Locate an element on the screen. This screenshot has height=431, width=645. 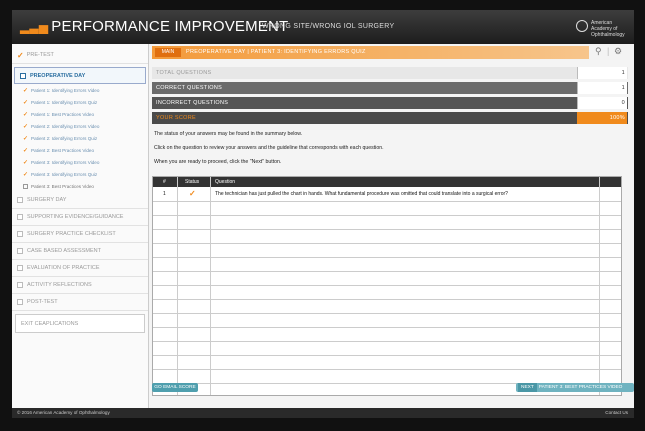
sidebar-subitem: Patient 3: Best Practices Video is located at coordinates (80, 186).